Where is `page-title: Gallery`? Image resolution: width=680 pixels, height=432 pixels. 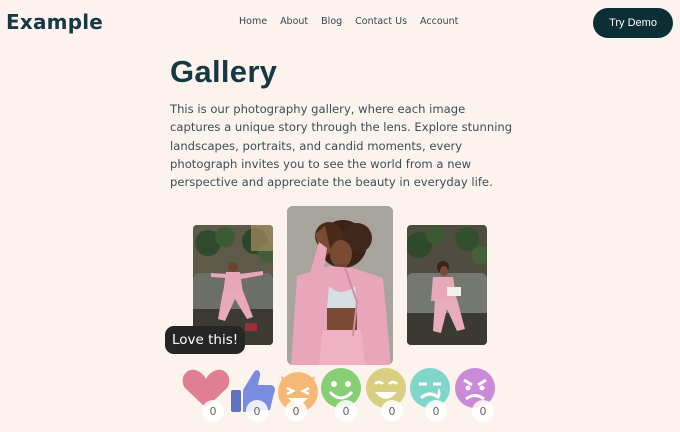
page-title: Gallery is located at coordinates (224, 71).